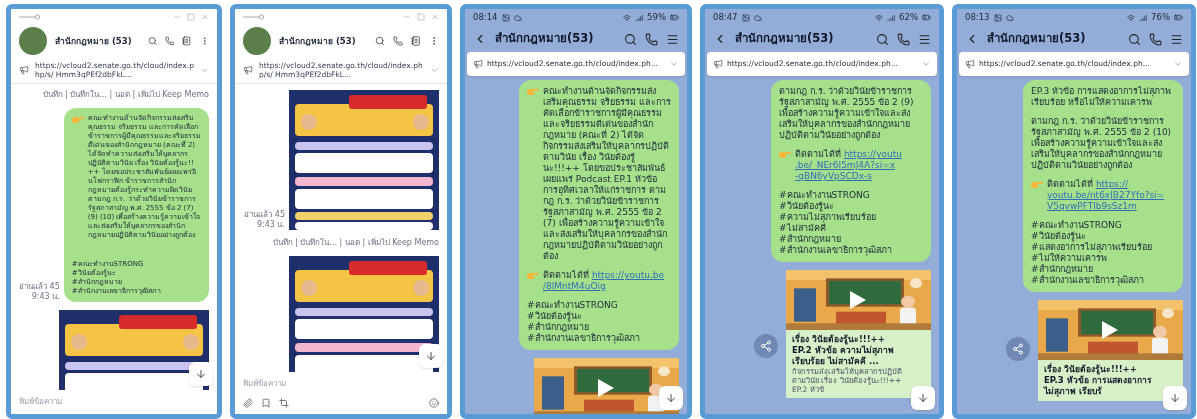 The width and height of the screenshot is (1197, 419). I want to click on link: V5qvwPFTlb9sSz1m, so click(1092, 206).